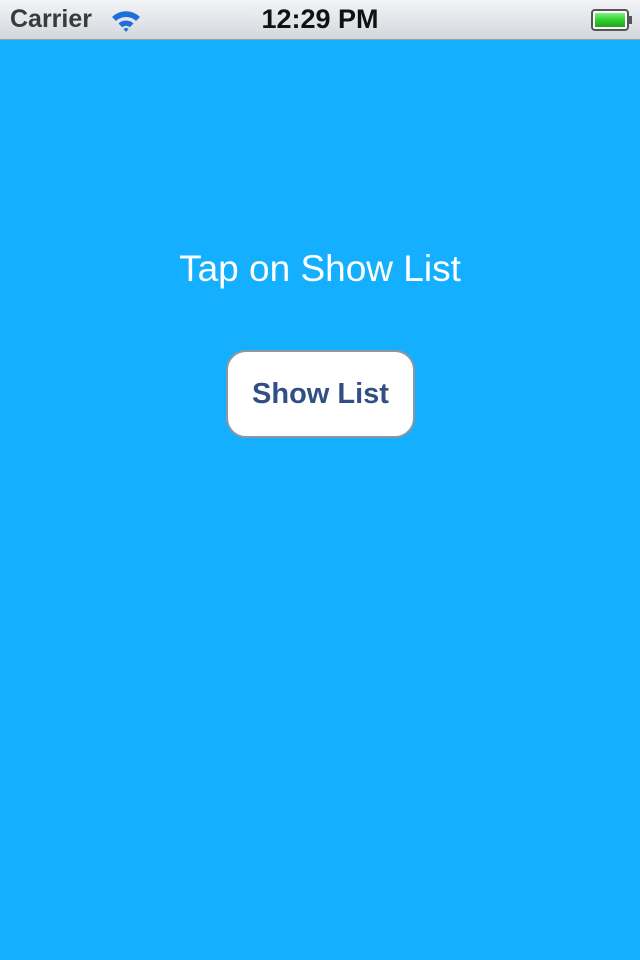  I want to click on instruction-label: Tap on Show List, so click(320, 268).